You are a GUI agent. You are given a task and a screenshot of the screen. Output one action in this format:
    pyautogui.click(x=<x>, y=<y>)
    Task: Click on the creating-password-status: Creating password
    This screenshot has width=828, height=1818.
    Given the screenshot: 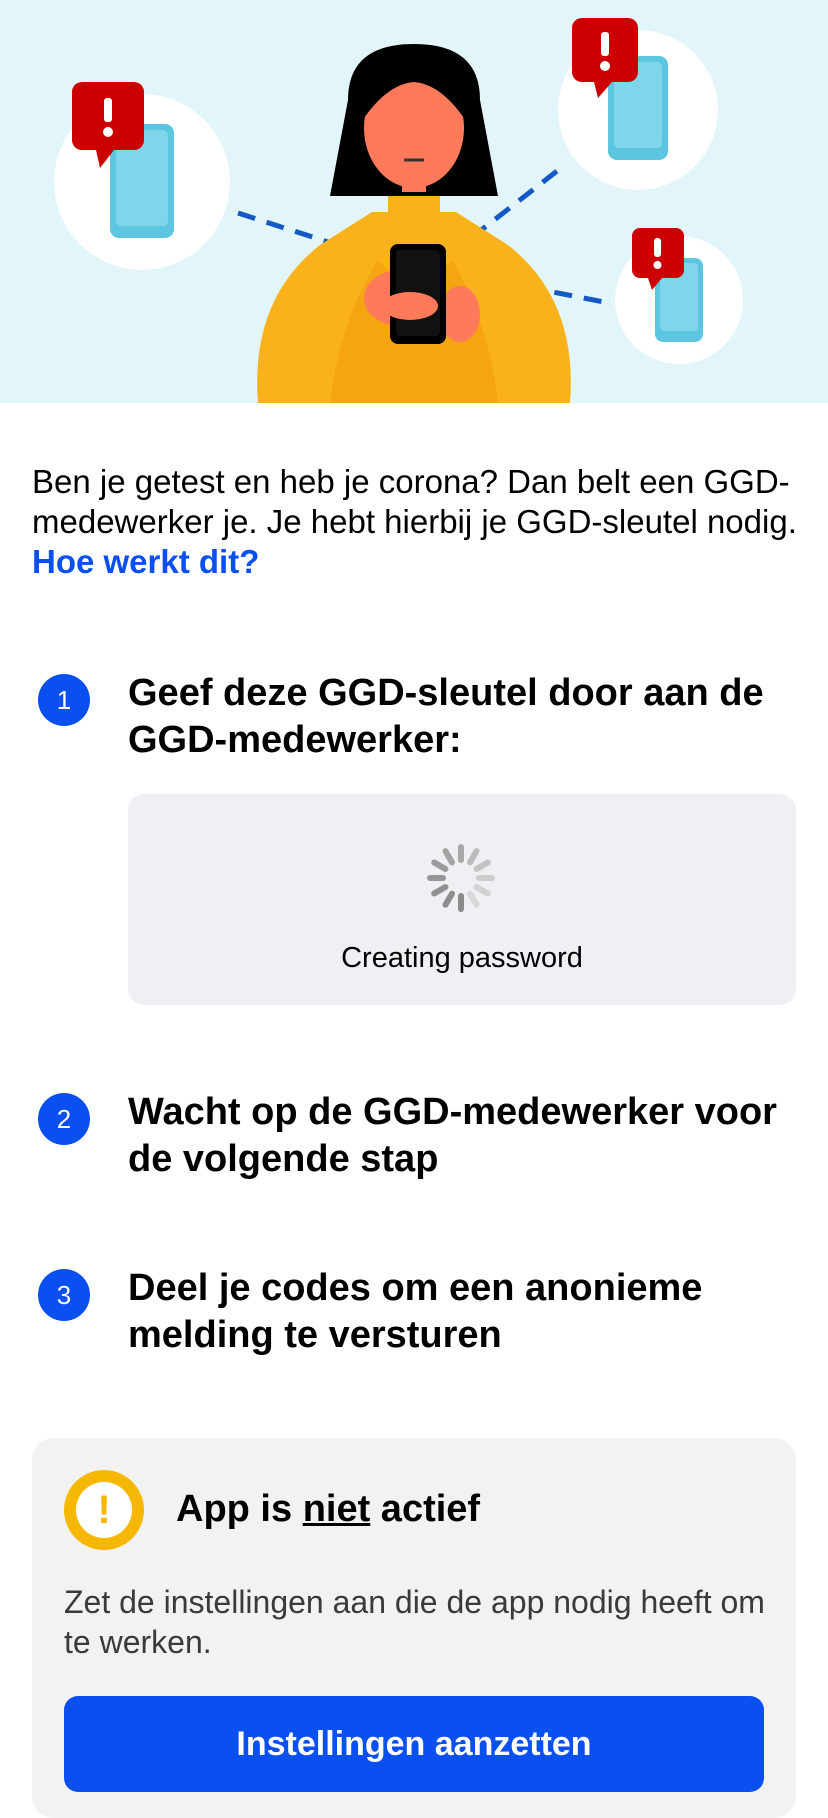 What is the action you would take?
    pyautogui.click(x=462, y=958)
    